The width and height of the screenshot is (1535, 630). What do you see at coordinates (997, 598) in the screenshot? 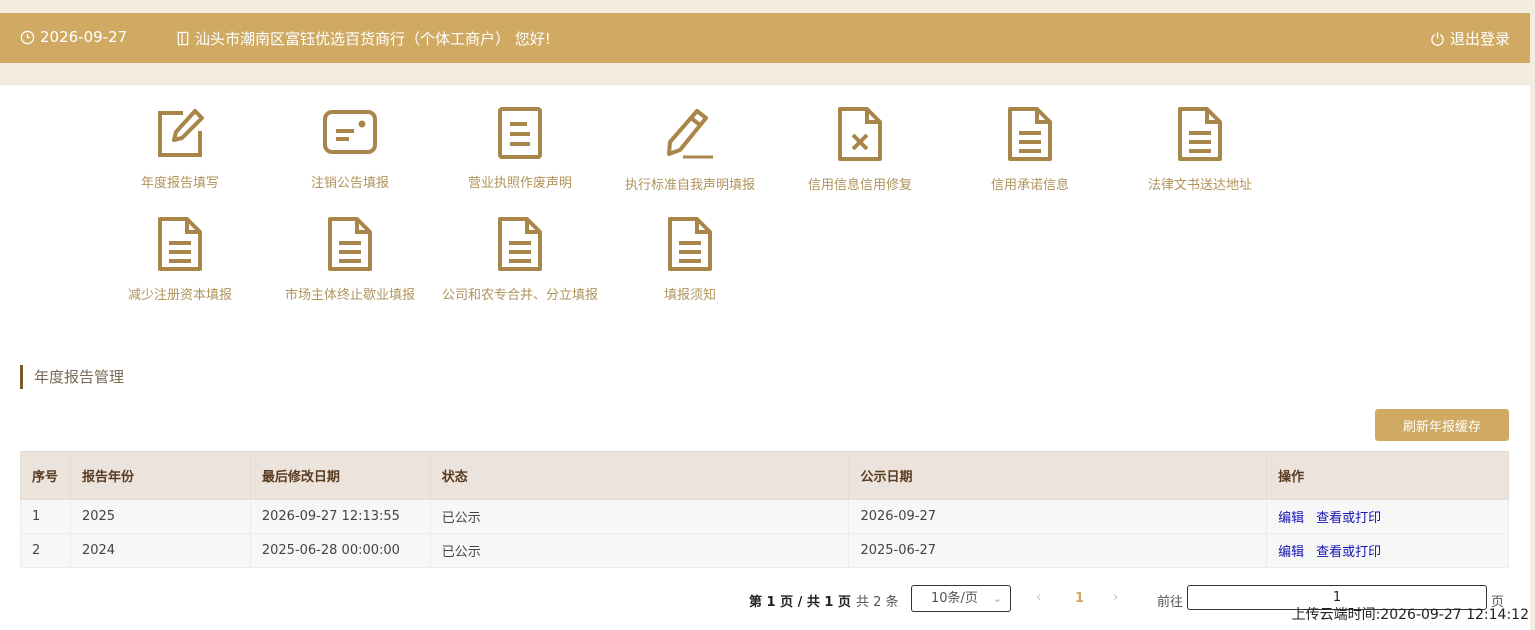
I see `chevron-down-icon: ⌄` at bounding box center [997, 598].